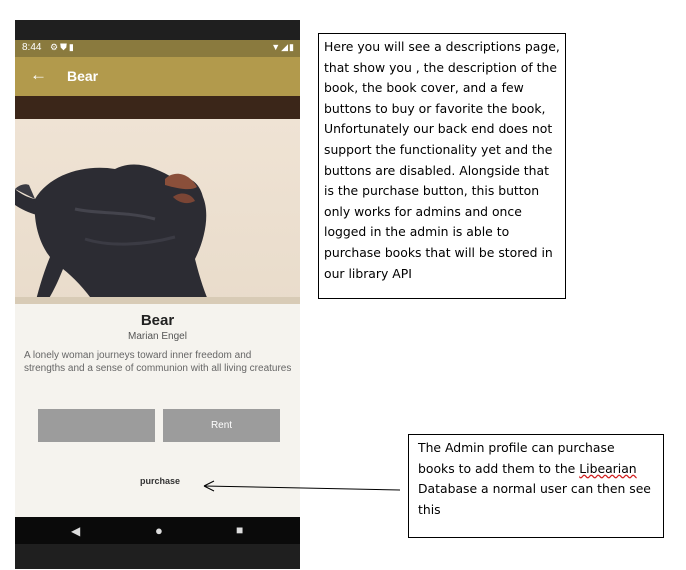 The image size is (686, 570). Describe the element at coordinates (276, 47) in the screenshot. I see `wifi-icon: ▼` at that location.